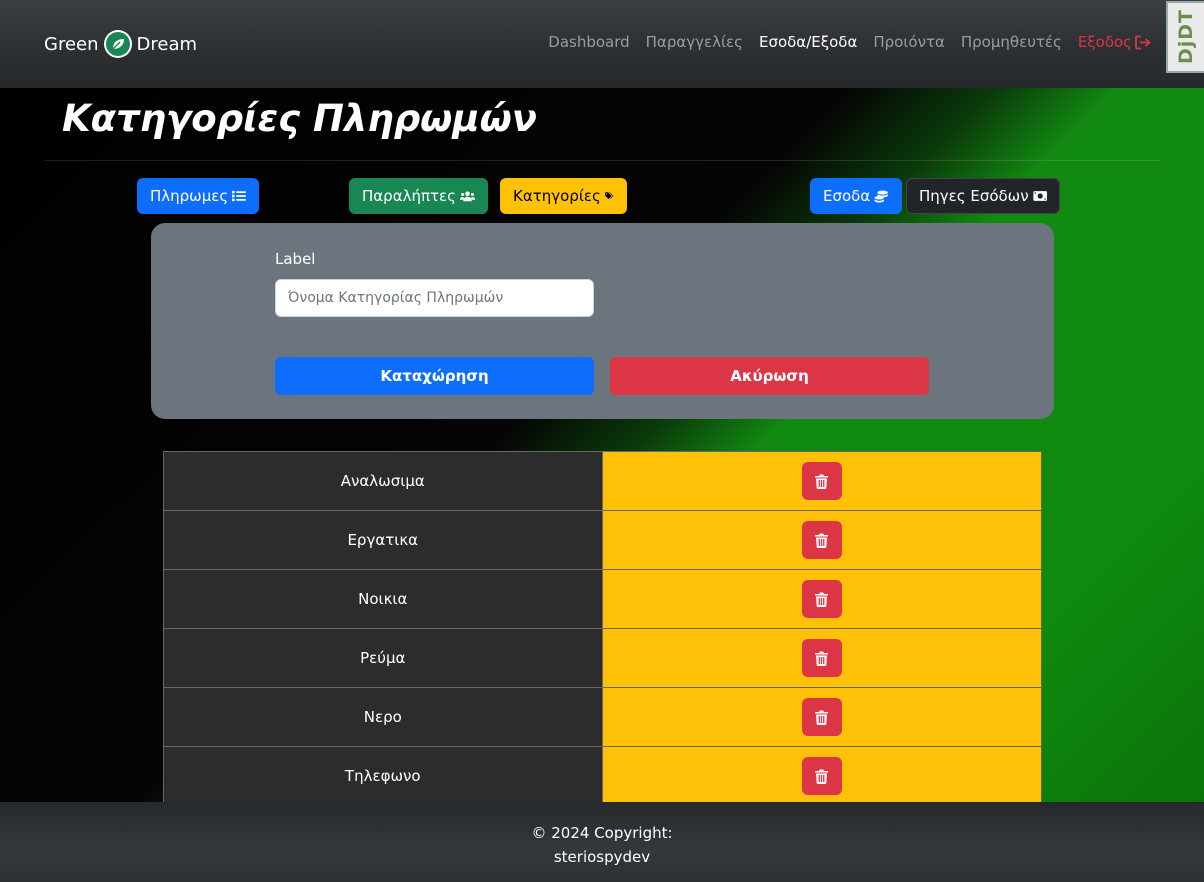 The width and height of the screenshot is (1204, 882). I want to click on table-row: Ρεύμα, so click(603, 658).